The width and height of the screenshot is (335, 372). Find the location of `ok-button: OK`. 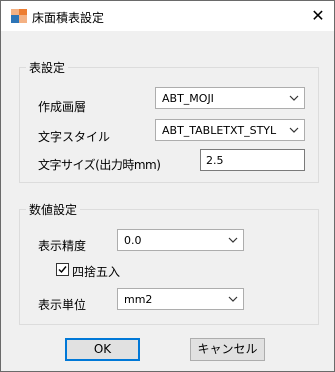

ok-button: OK is located at coordinates (102, 349).